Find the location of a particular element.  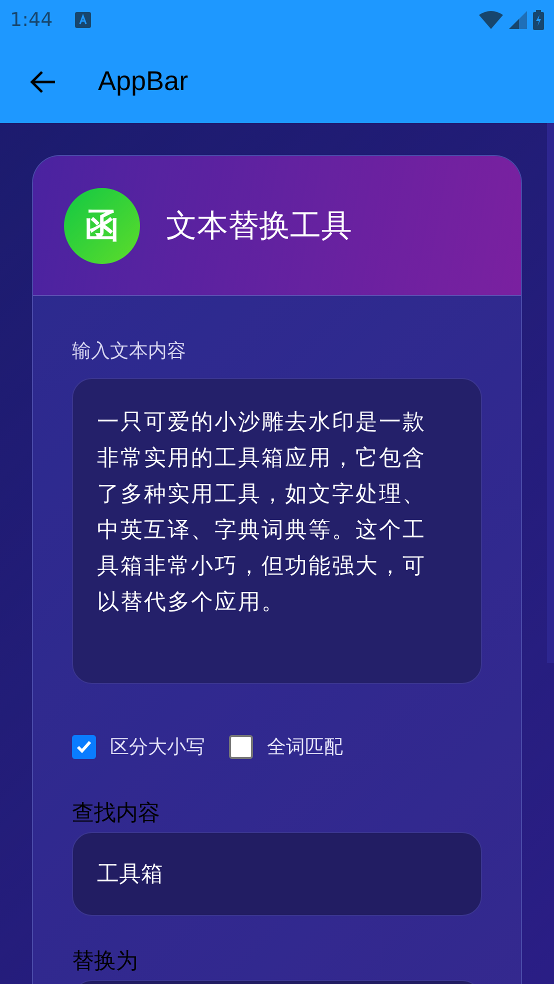

checkbox-label: 区分大小写 is located at coordinates (157, 747).